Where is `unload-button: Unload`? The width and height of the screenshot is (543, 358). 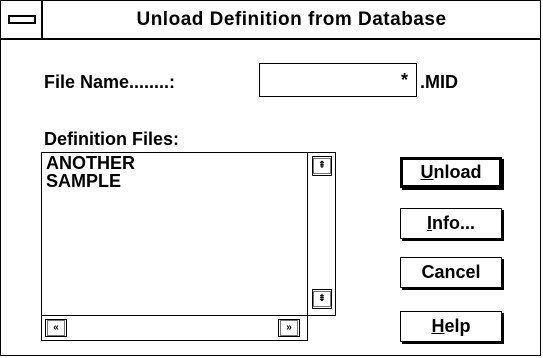 unload-button: Unload is located at coordinates (451, 172).